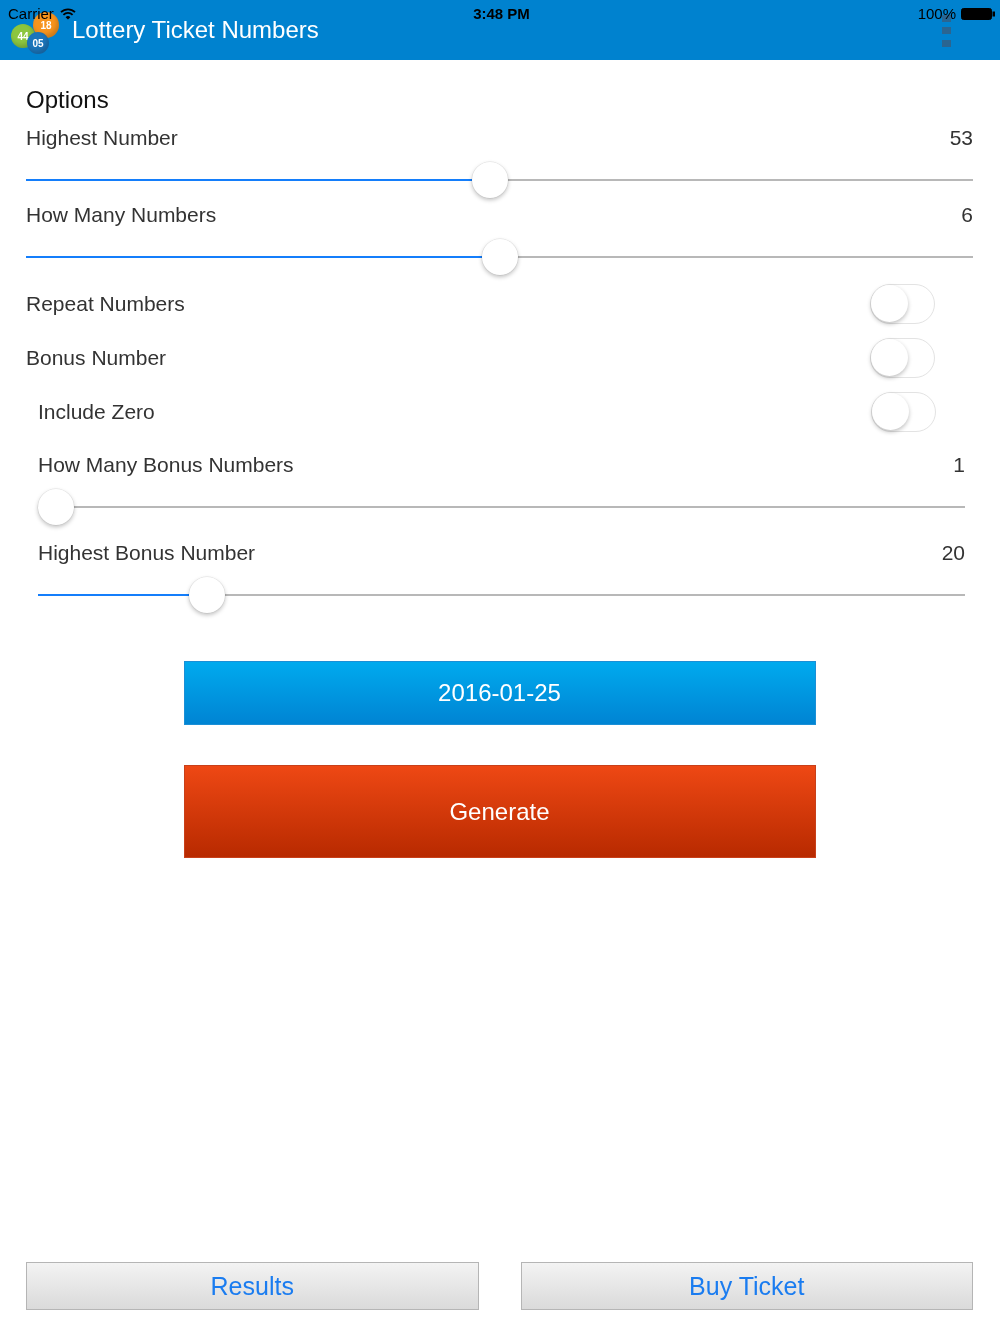  What do you see at coordinates (499, 693) in the screenshot?
I see `date-button: 2016-01-25` at bounding box center [499, 693].